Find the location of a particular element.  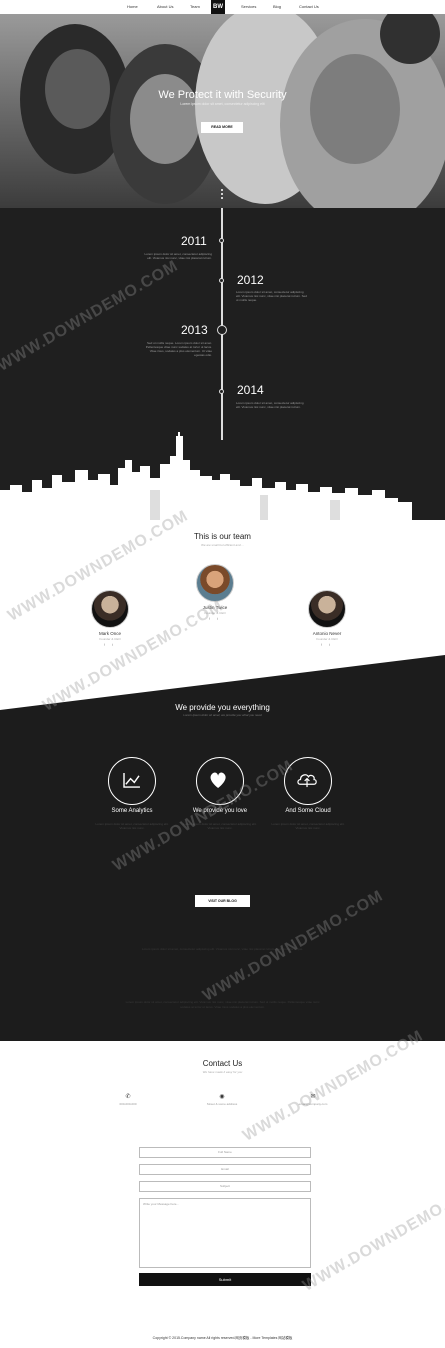

city-skyline-image is located at coordinates (206, 476).